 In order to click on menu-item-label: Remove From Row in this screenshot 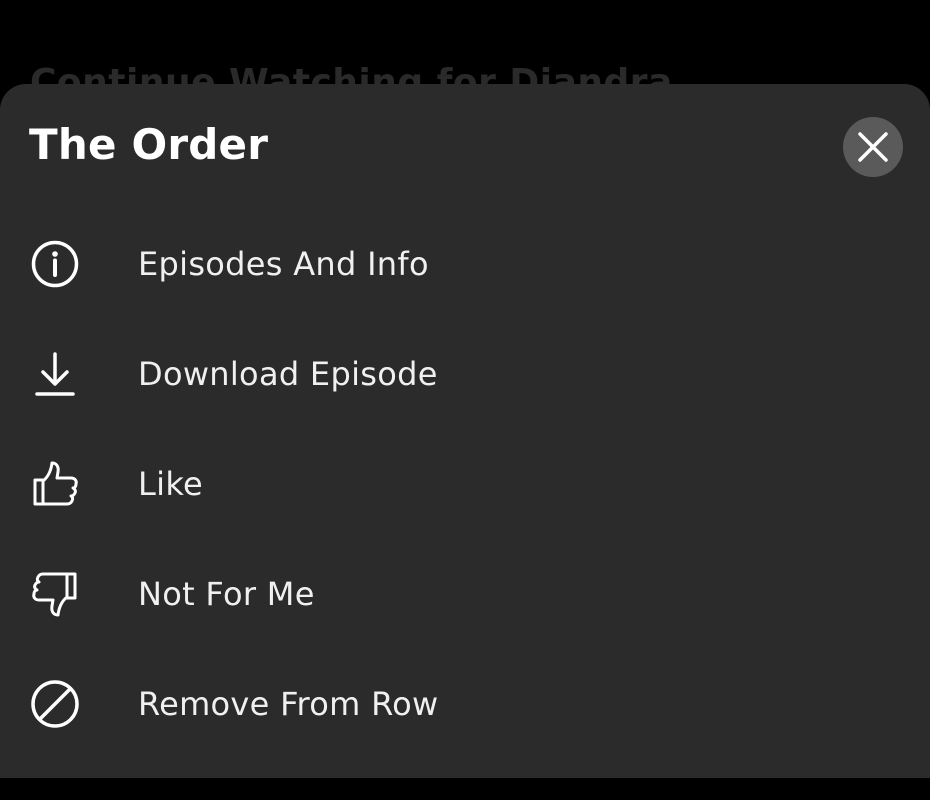, I will do `click(288, 704)`.